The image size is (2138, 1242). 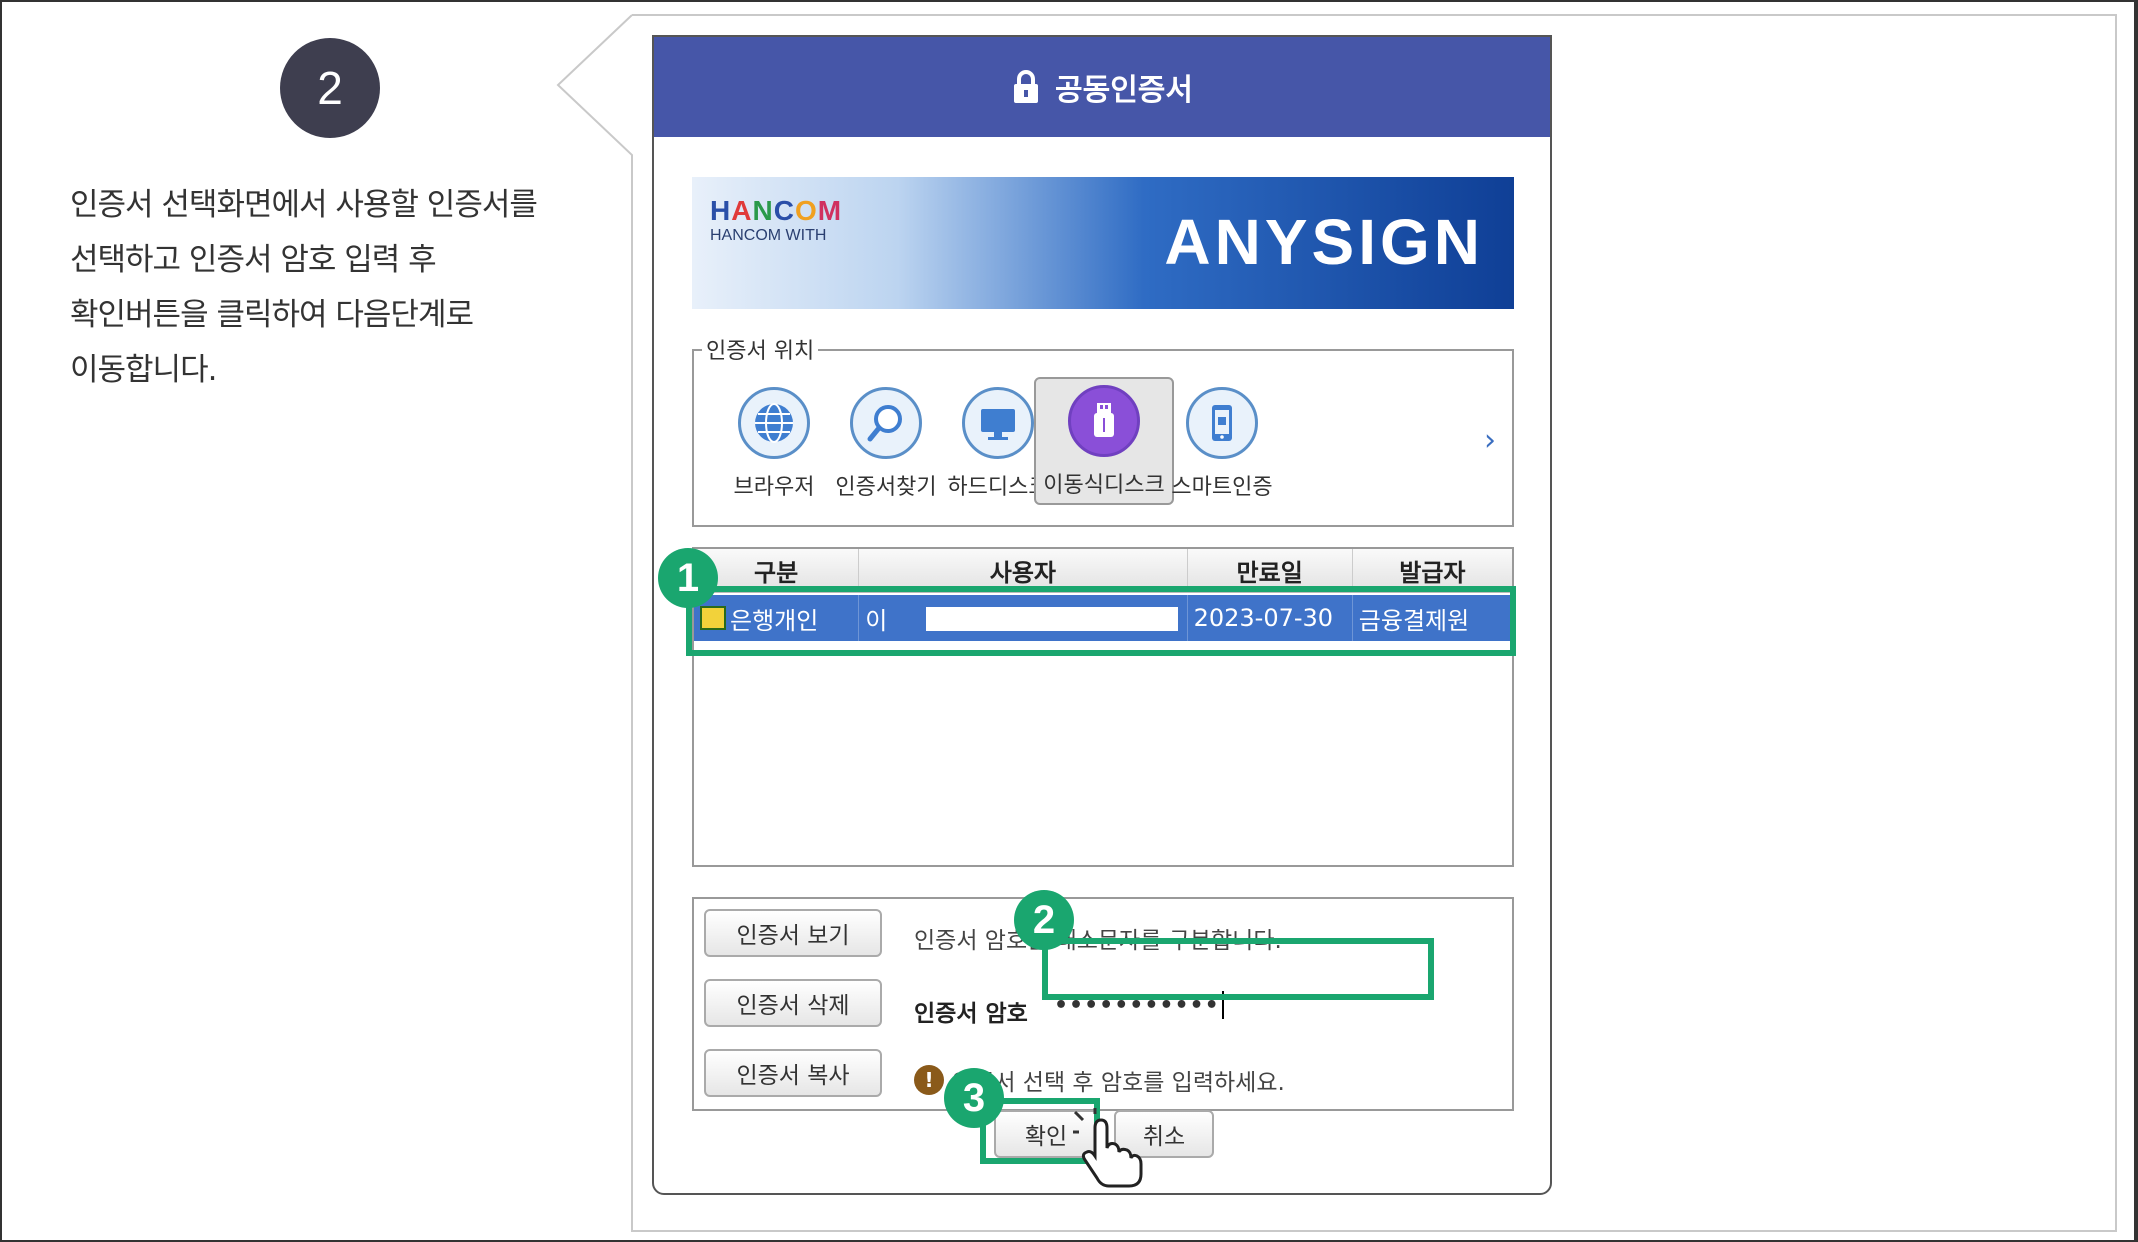 What do you see at coordinates (1103, 243) in the screenshot?
I see `anysign-banner: HANCOM HANCOM WITH ANYSIGN` at bounding box center [1103, 243].